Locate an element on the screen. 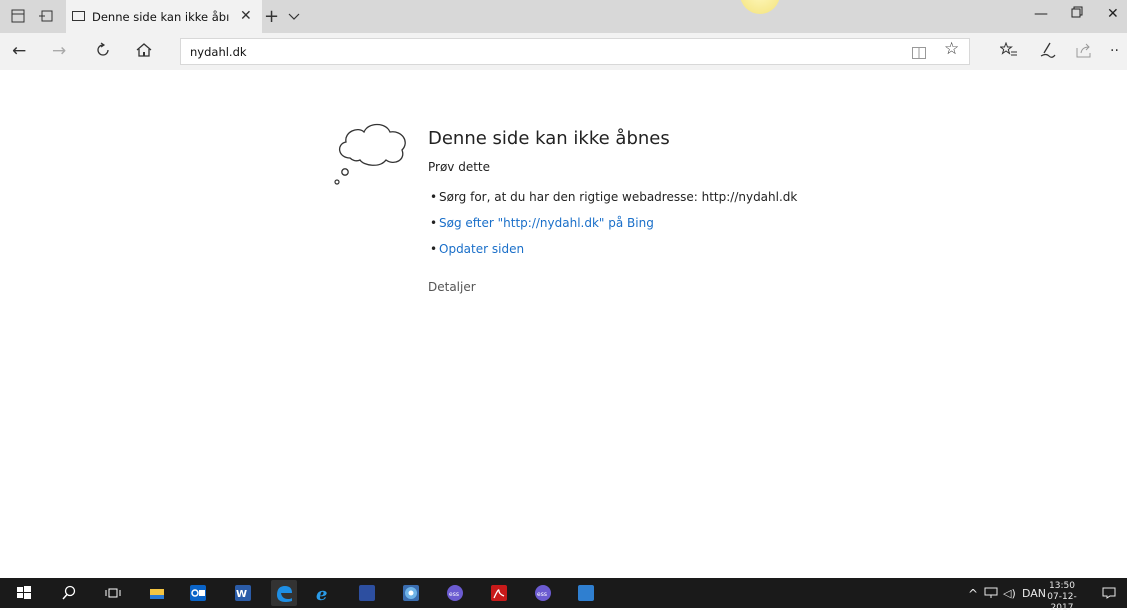 The image size is (1127, 614). clock: 13:50 07-12-2017 is located at coordinates (1062, 597).